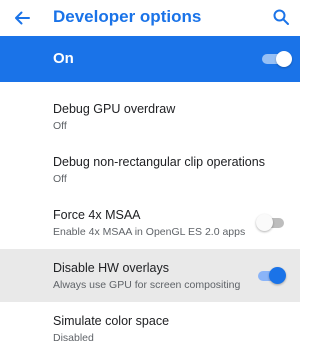 The height and width of the screenshot is (353, 320). What do you see at coordinates (97, 215) in the screenshot?
I see `setting-title: Force 4x MSAA` at bounding box center [97, 215].